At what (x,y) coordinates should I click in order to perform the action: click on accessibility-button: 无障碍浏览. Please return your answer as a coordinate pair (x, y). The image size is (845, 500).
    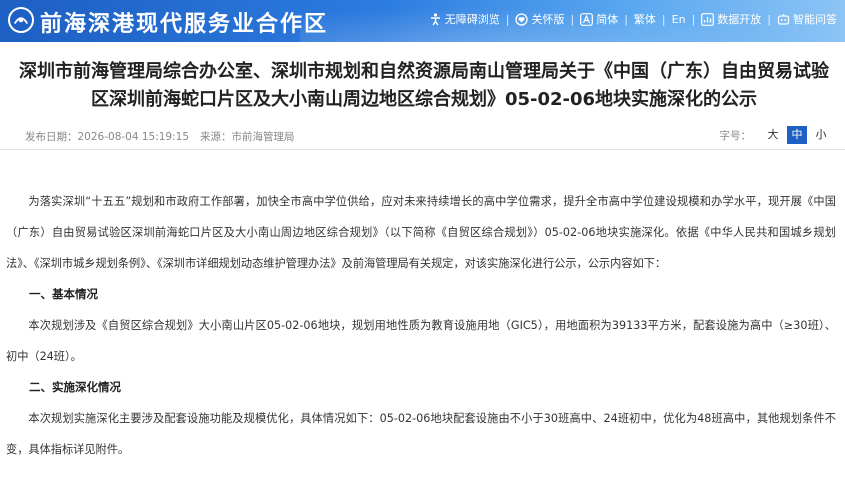
    Looking at the image, I should click on (464, 19).